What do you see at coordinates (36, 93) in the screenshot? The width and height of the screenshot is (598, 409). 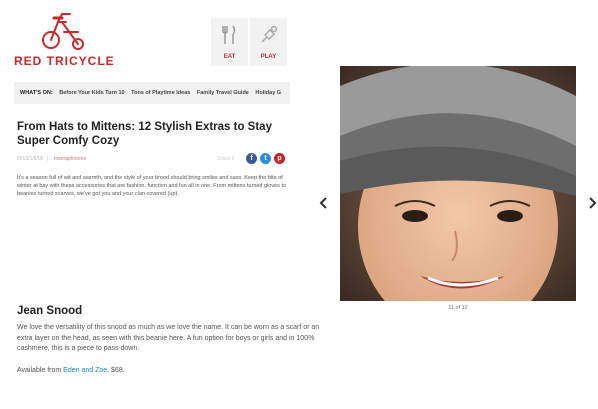 I see `whats-on-label: WHAT'S ON:` at bounding box center [36, 93].